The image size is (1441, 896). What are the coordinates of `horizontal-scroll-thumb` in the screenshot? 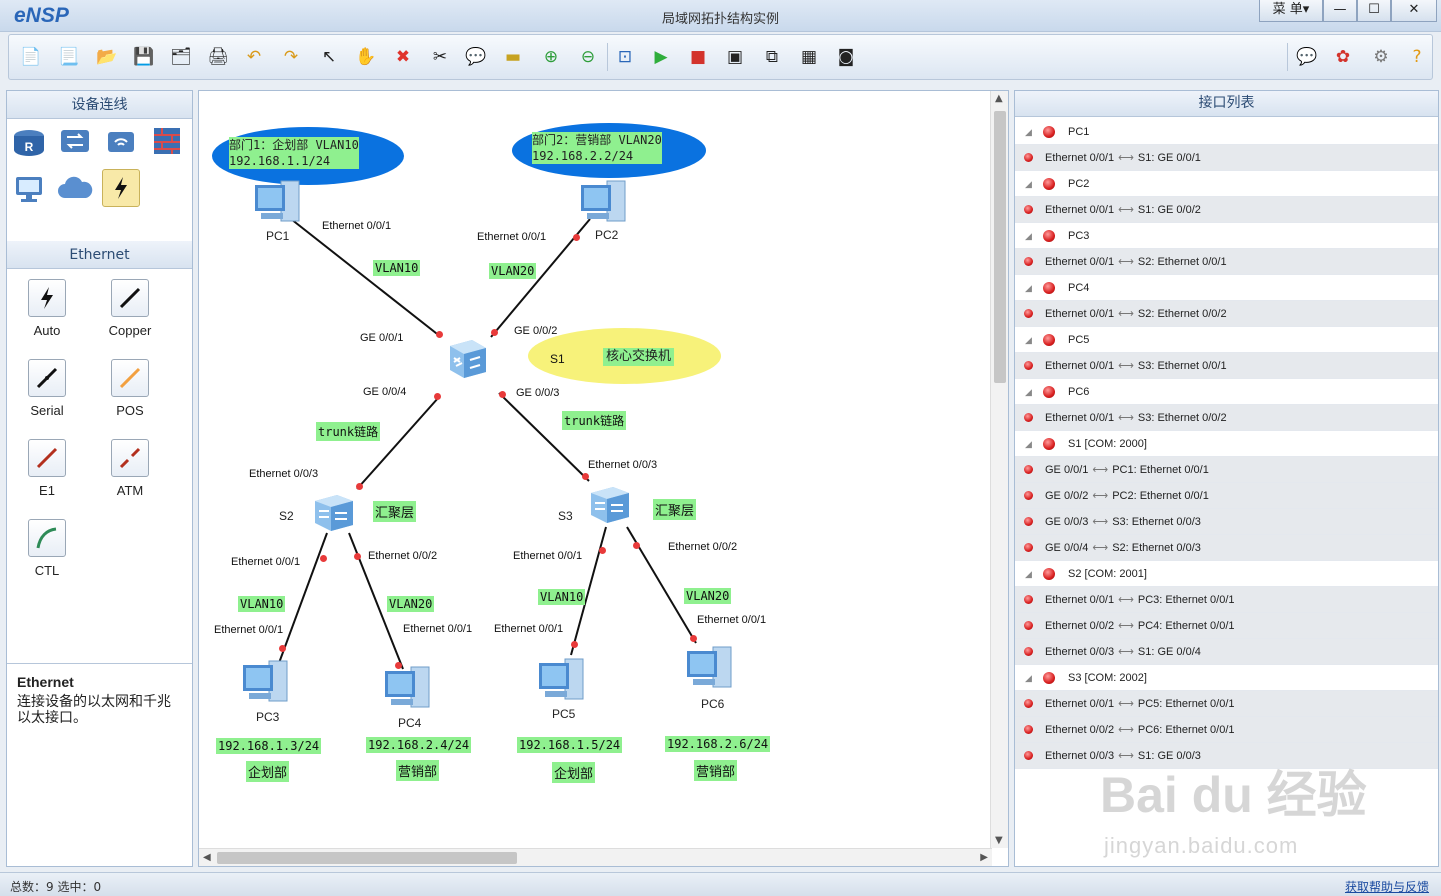 It's located at (367, 858).